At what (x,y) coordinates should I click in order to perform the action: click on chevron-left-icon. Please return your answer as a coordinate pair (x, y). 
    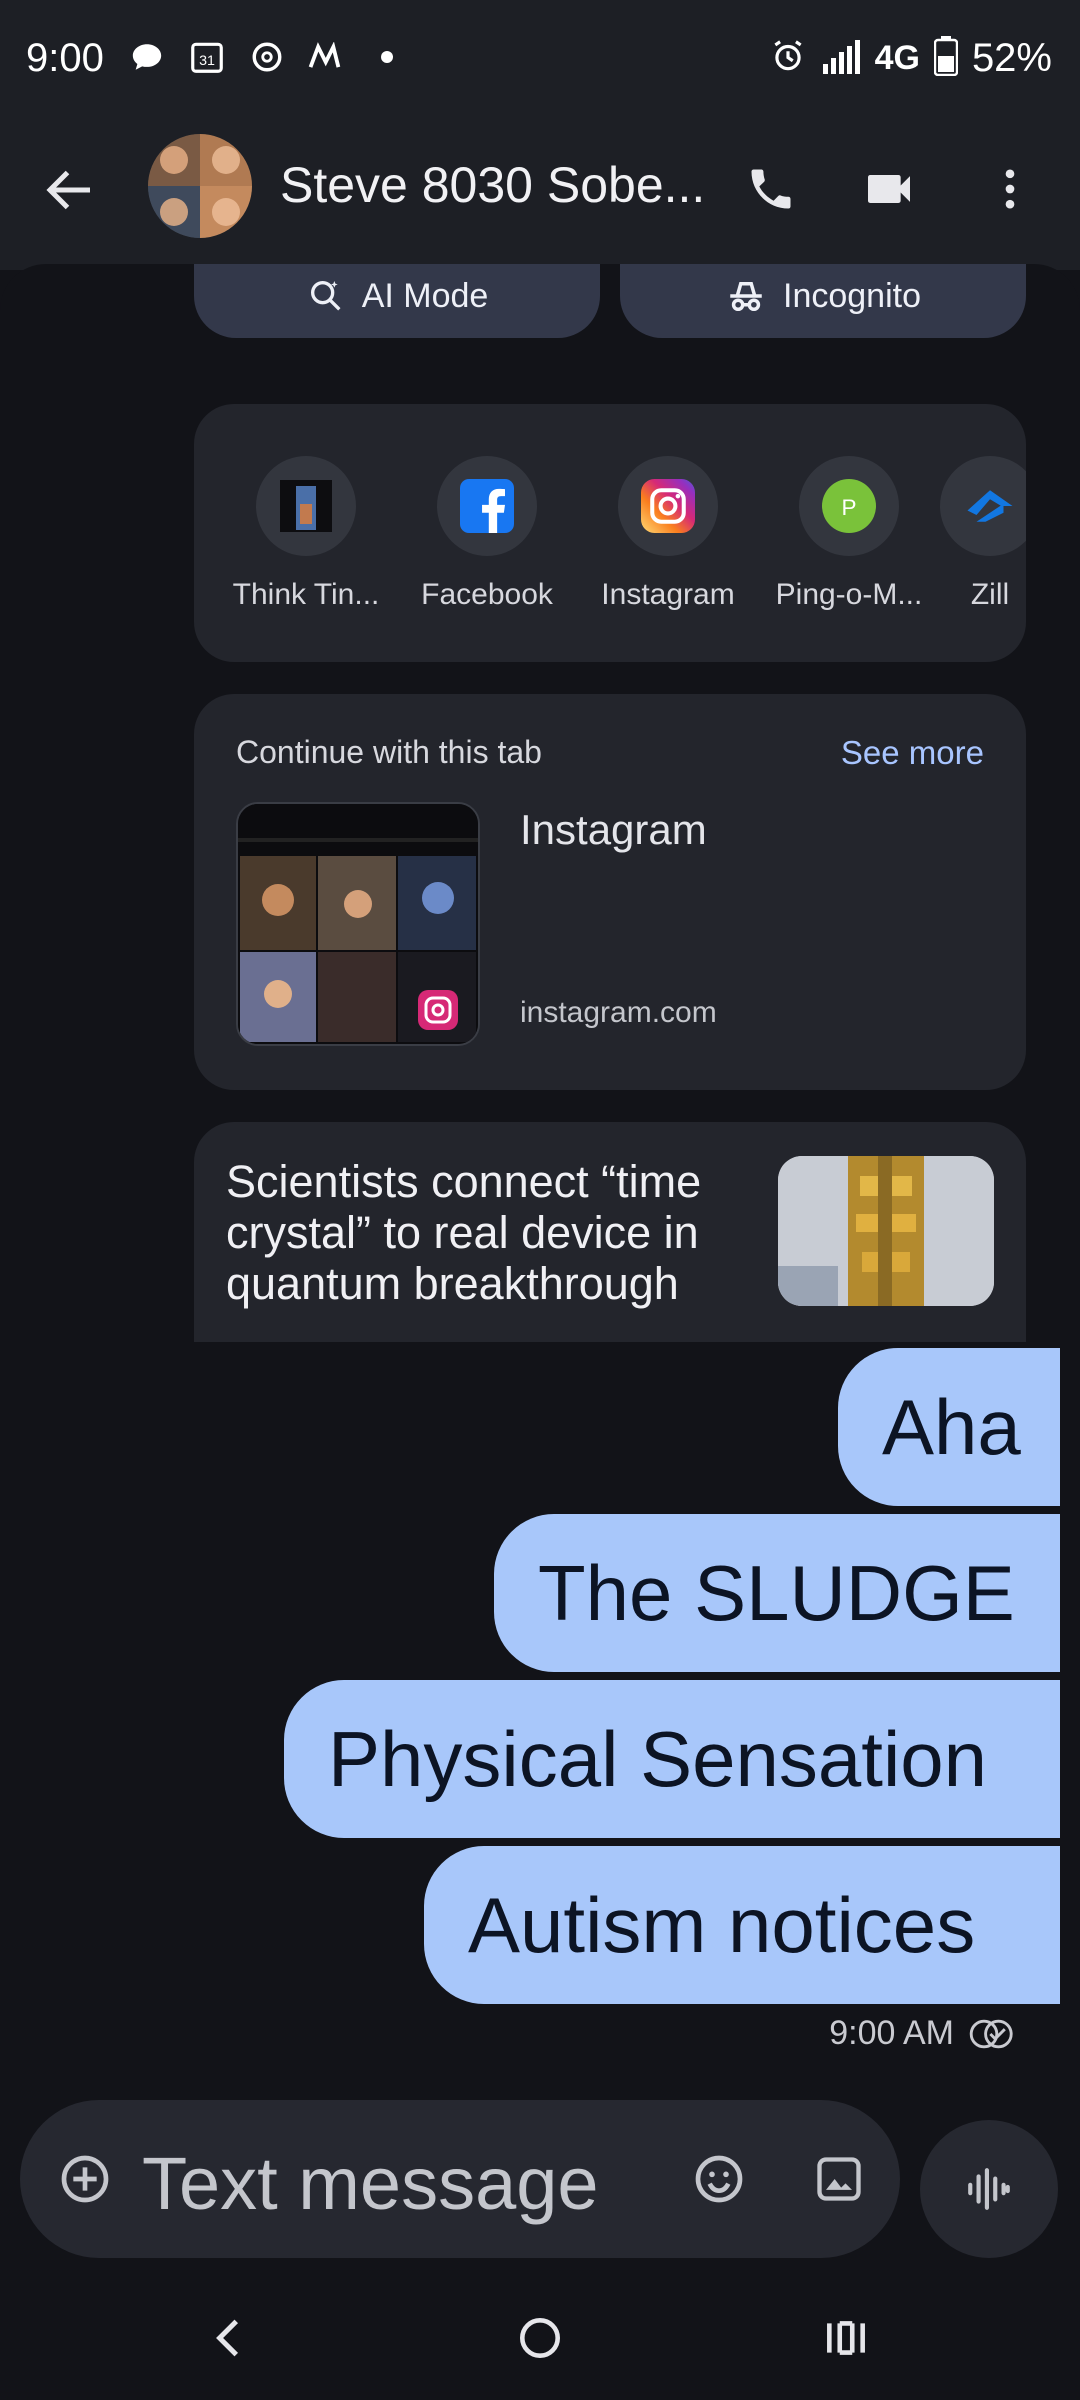
    Looking at the image, I should click on (227, 2338).